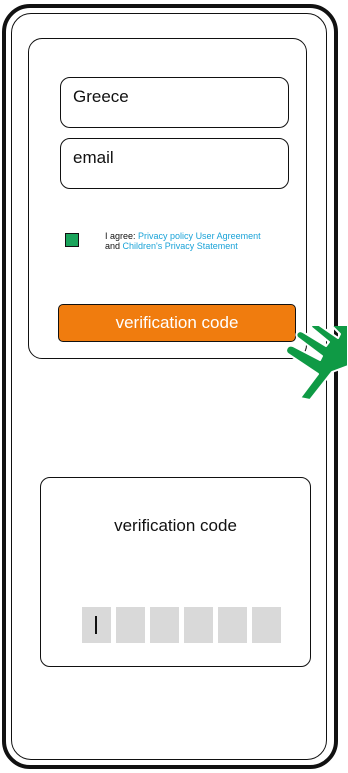  I want to click on email-placeholder: email, so click(93, 157).